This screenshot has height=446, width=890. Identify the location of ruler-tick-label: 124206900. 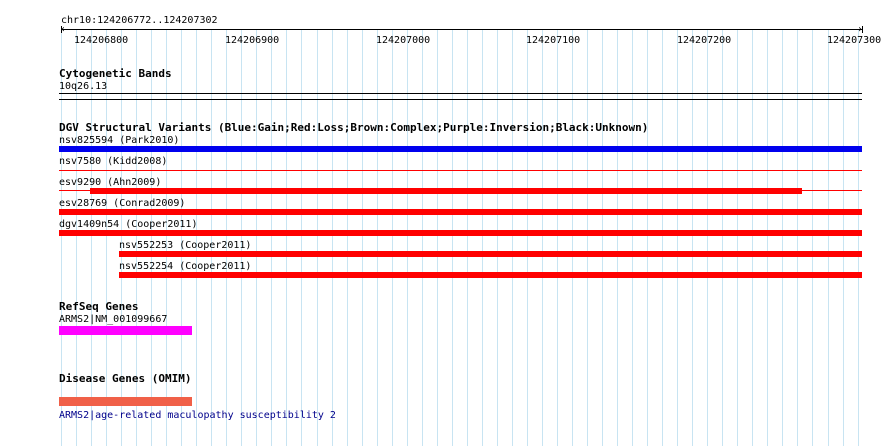
(252, 40).